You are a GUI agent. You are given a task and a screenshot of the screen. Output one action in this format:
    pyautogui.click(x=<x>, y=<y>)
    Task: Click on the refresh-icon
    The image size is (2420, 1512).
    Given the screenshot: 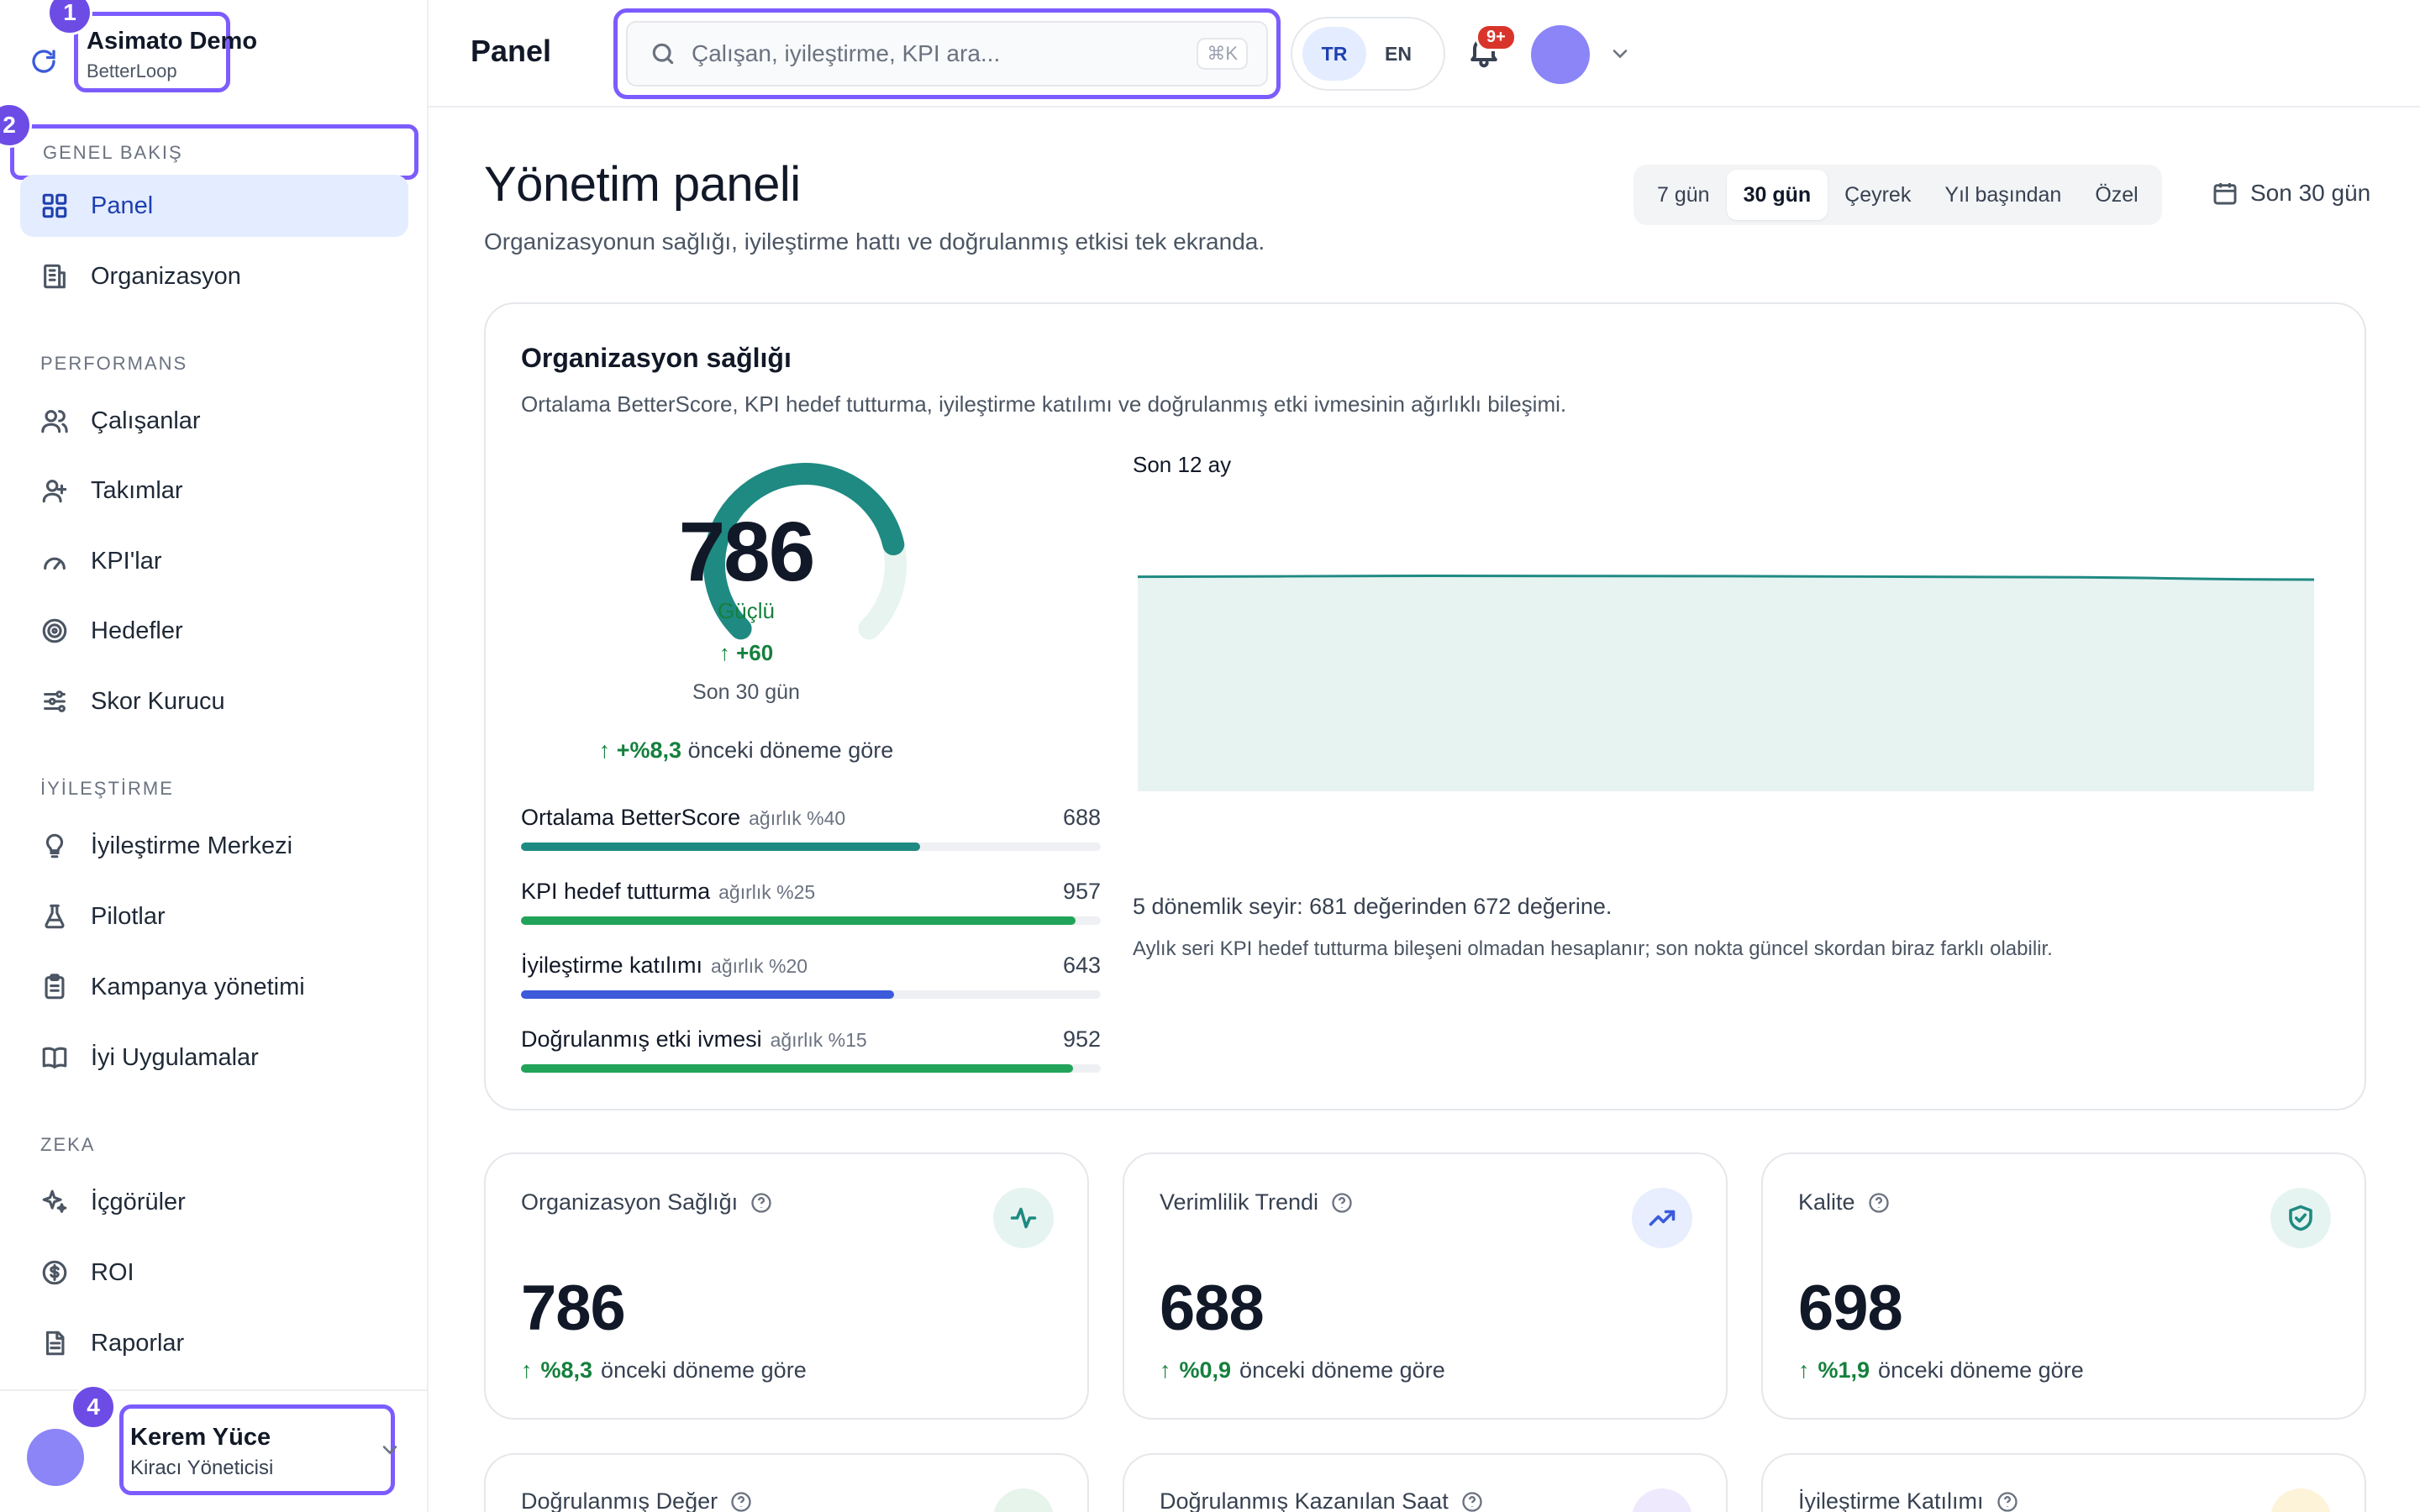 What is the action you would take?
    pyautogui.click(x=43, y=61)
    